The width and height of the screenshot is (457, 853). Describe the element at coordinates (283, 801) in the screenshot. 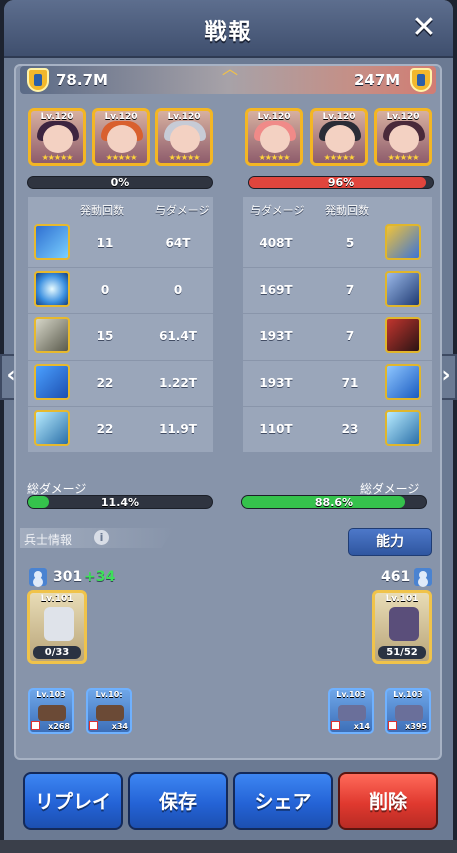

I see `share-button: シェア` at that location.